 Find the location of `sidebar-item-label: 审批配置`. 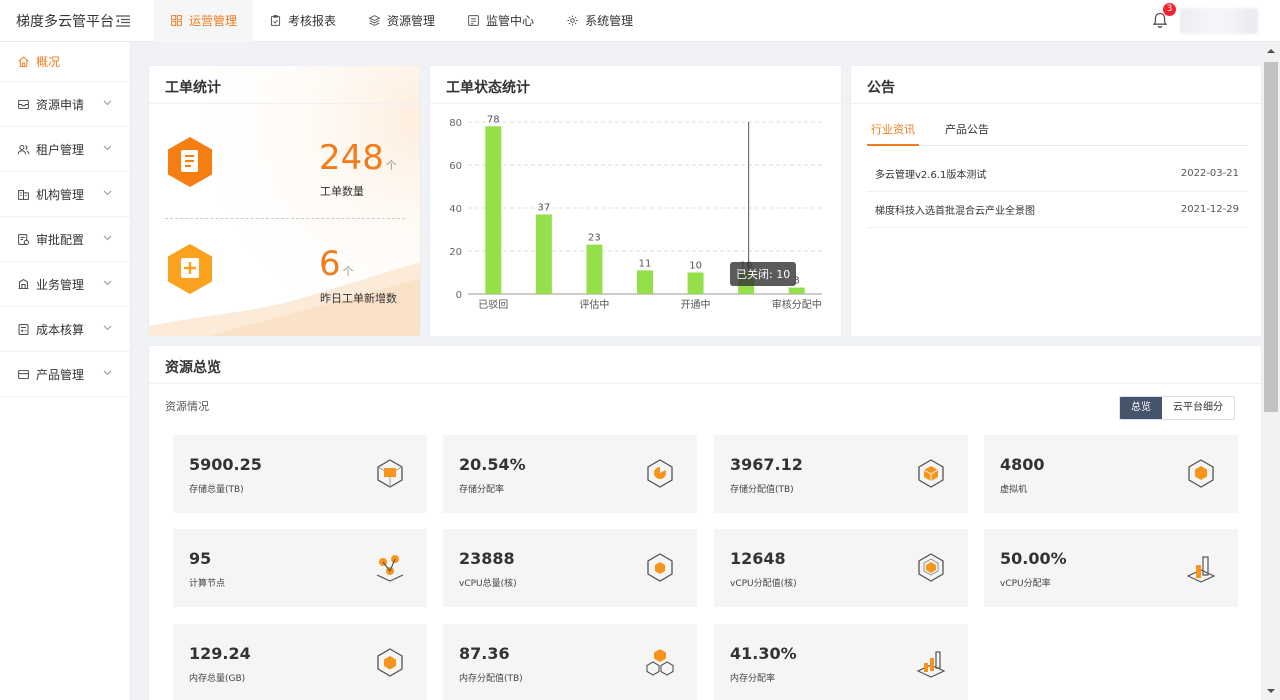

sidebar-item-label: 审批配置 is located at coordinates (60, 239).